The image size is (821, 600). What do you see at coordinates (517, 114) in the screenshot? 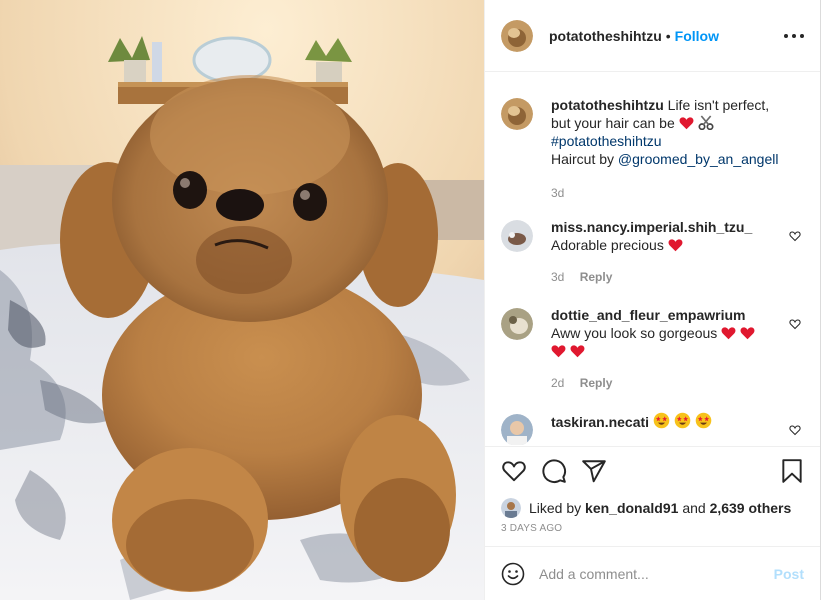
I see `caption-avatar` at bounding box center [517, 114].